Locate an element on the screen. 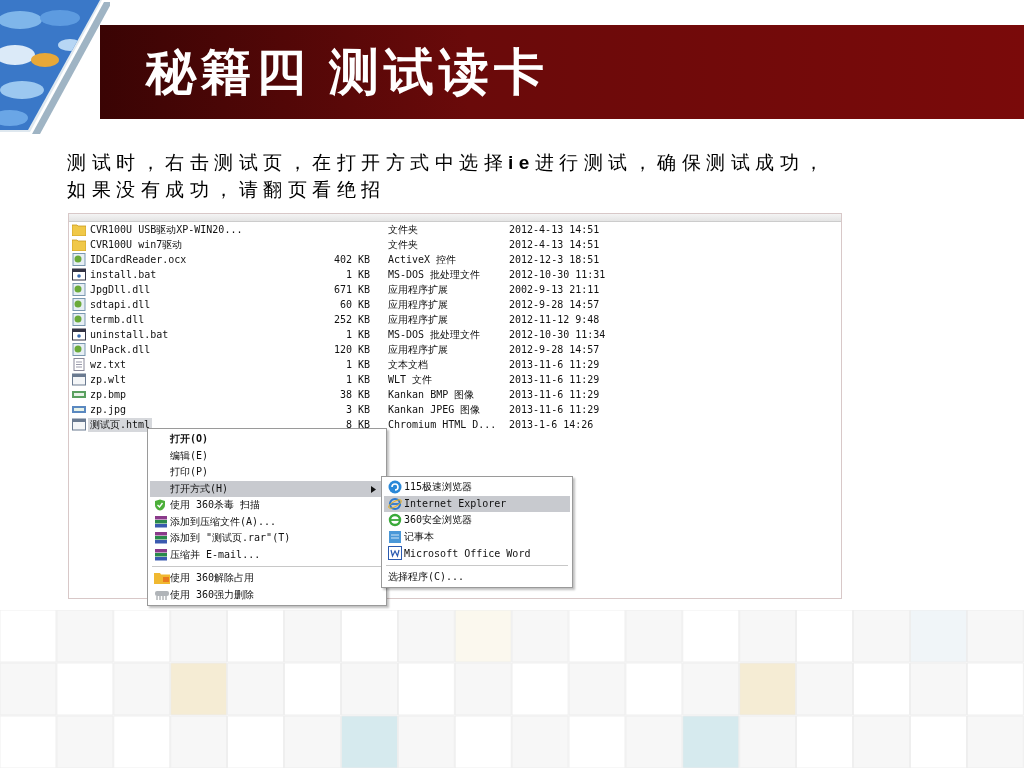  menu-item: Internet Explorer is located at coordinates (477, 503).